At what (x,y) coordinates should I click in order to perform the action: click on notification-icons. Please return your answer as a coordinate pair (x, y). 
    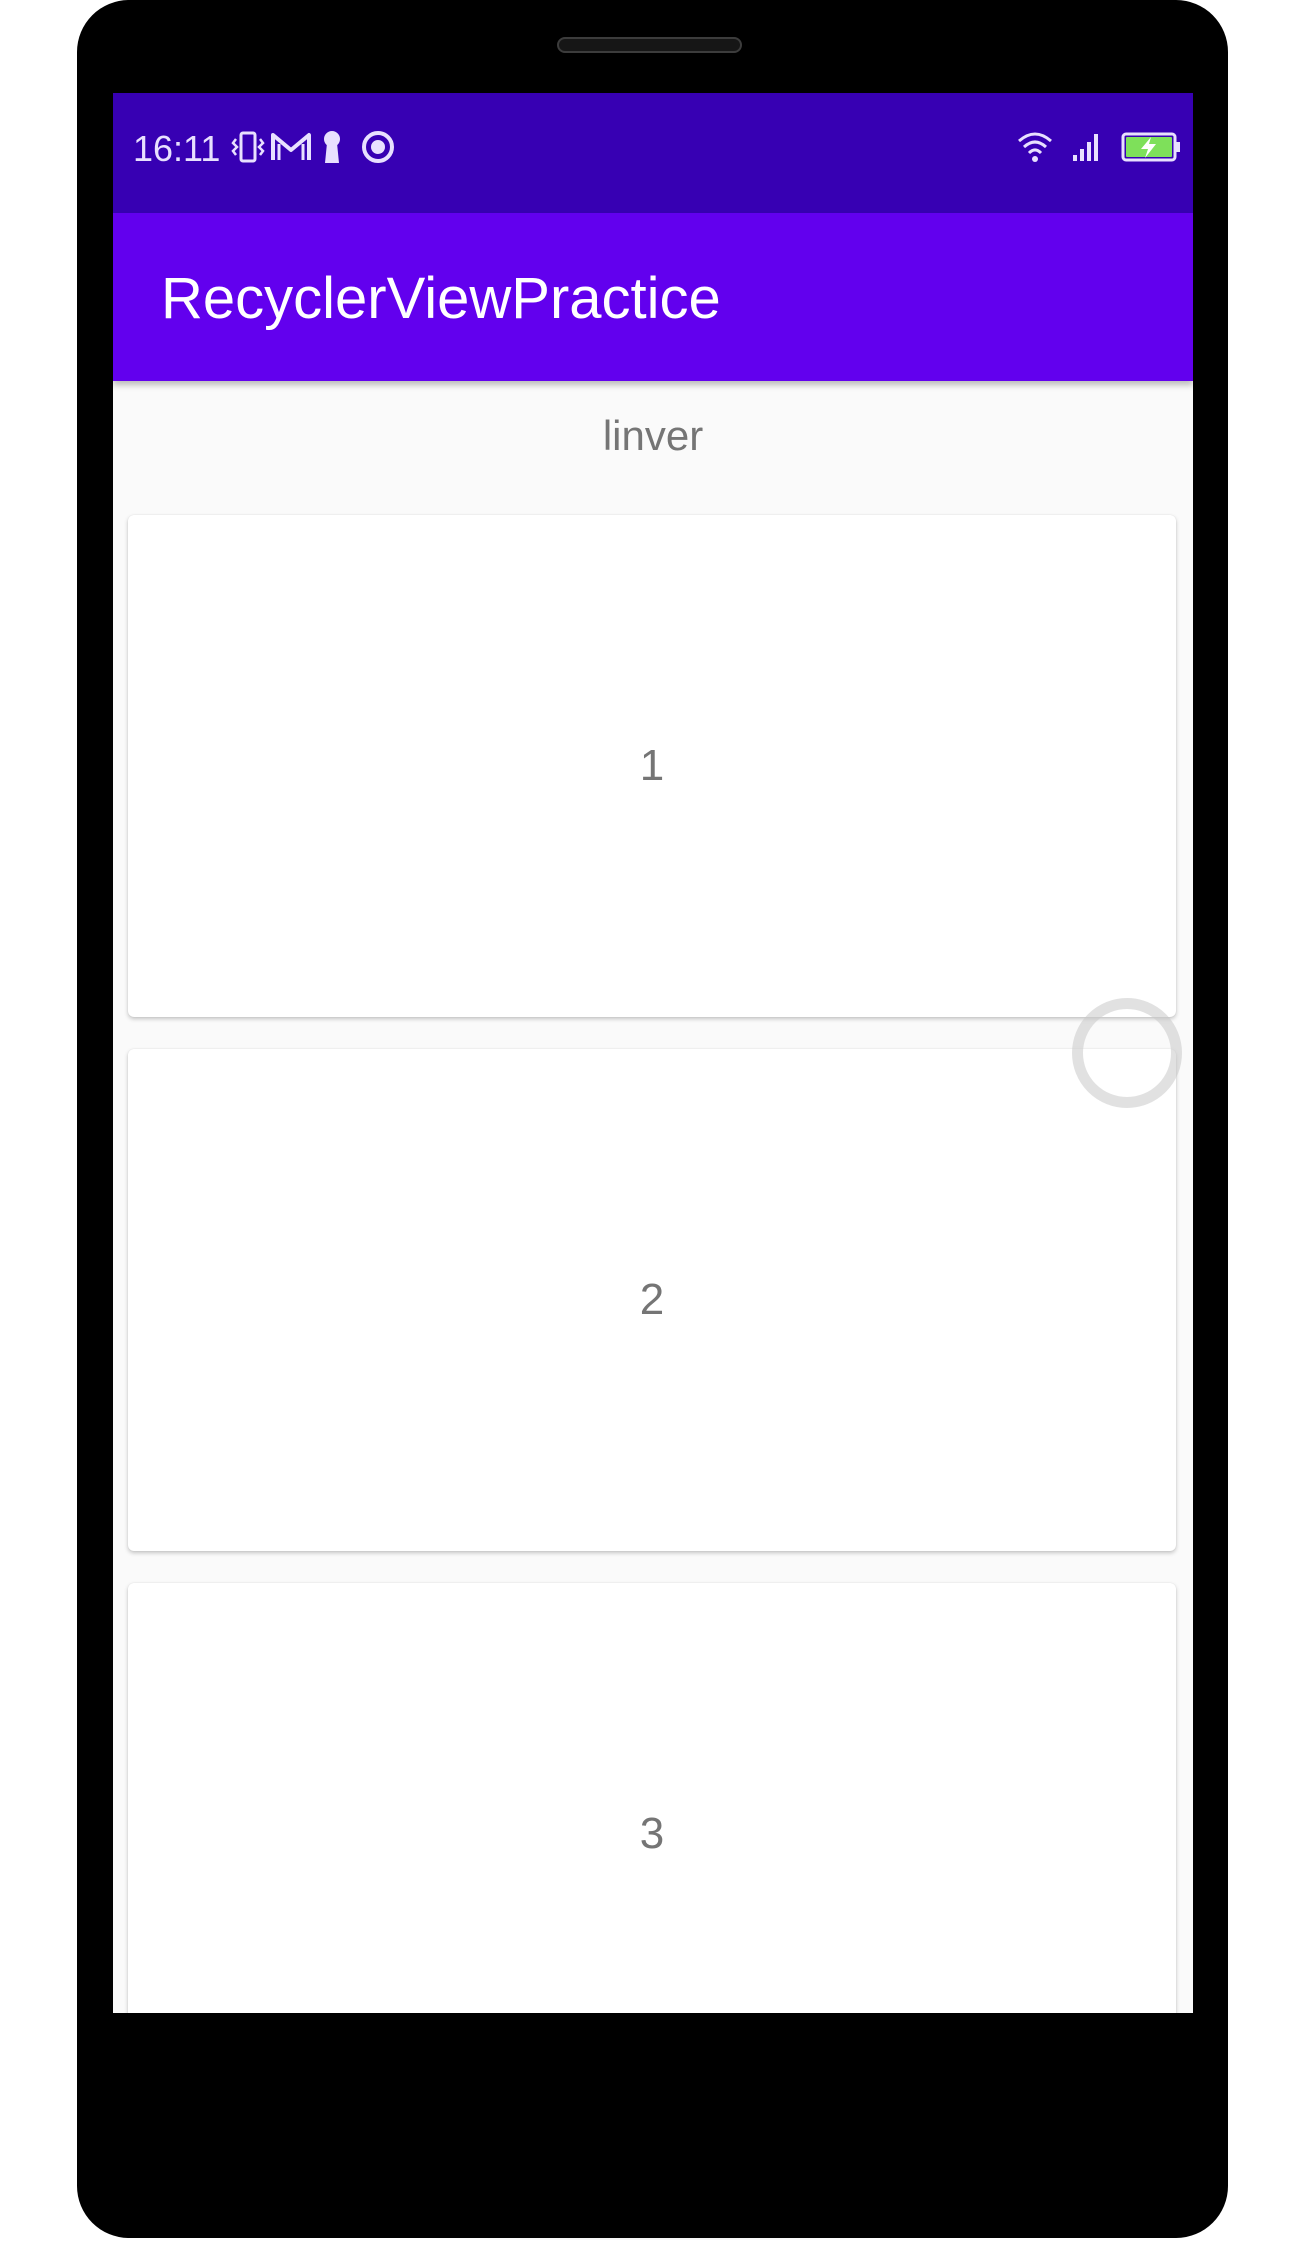
    Looking at the image, I should click on (313, 149).